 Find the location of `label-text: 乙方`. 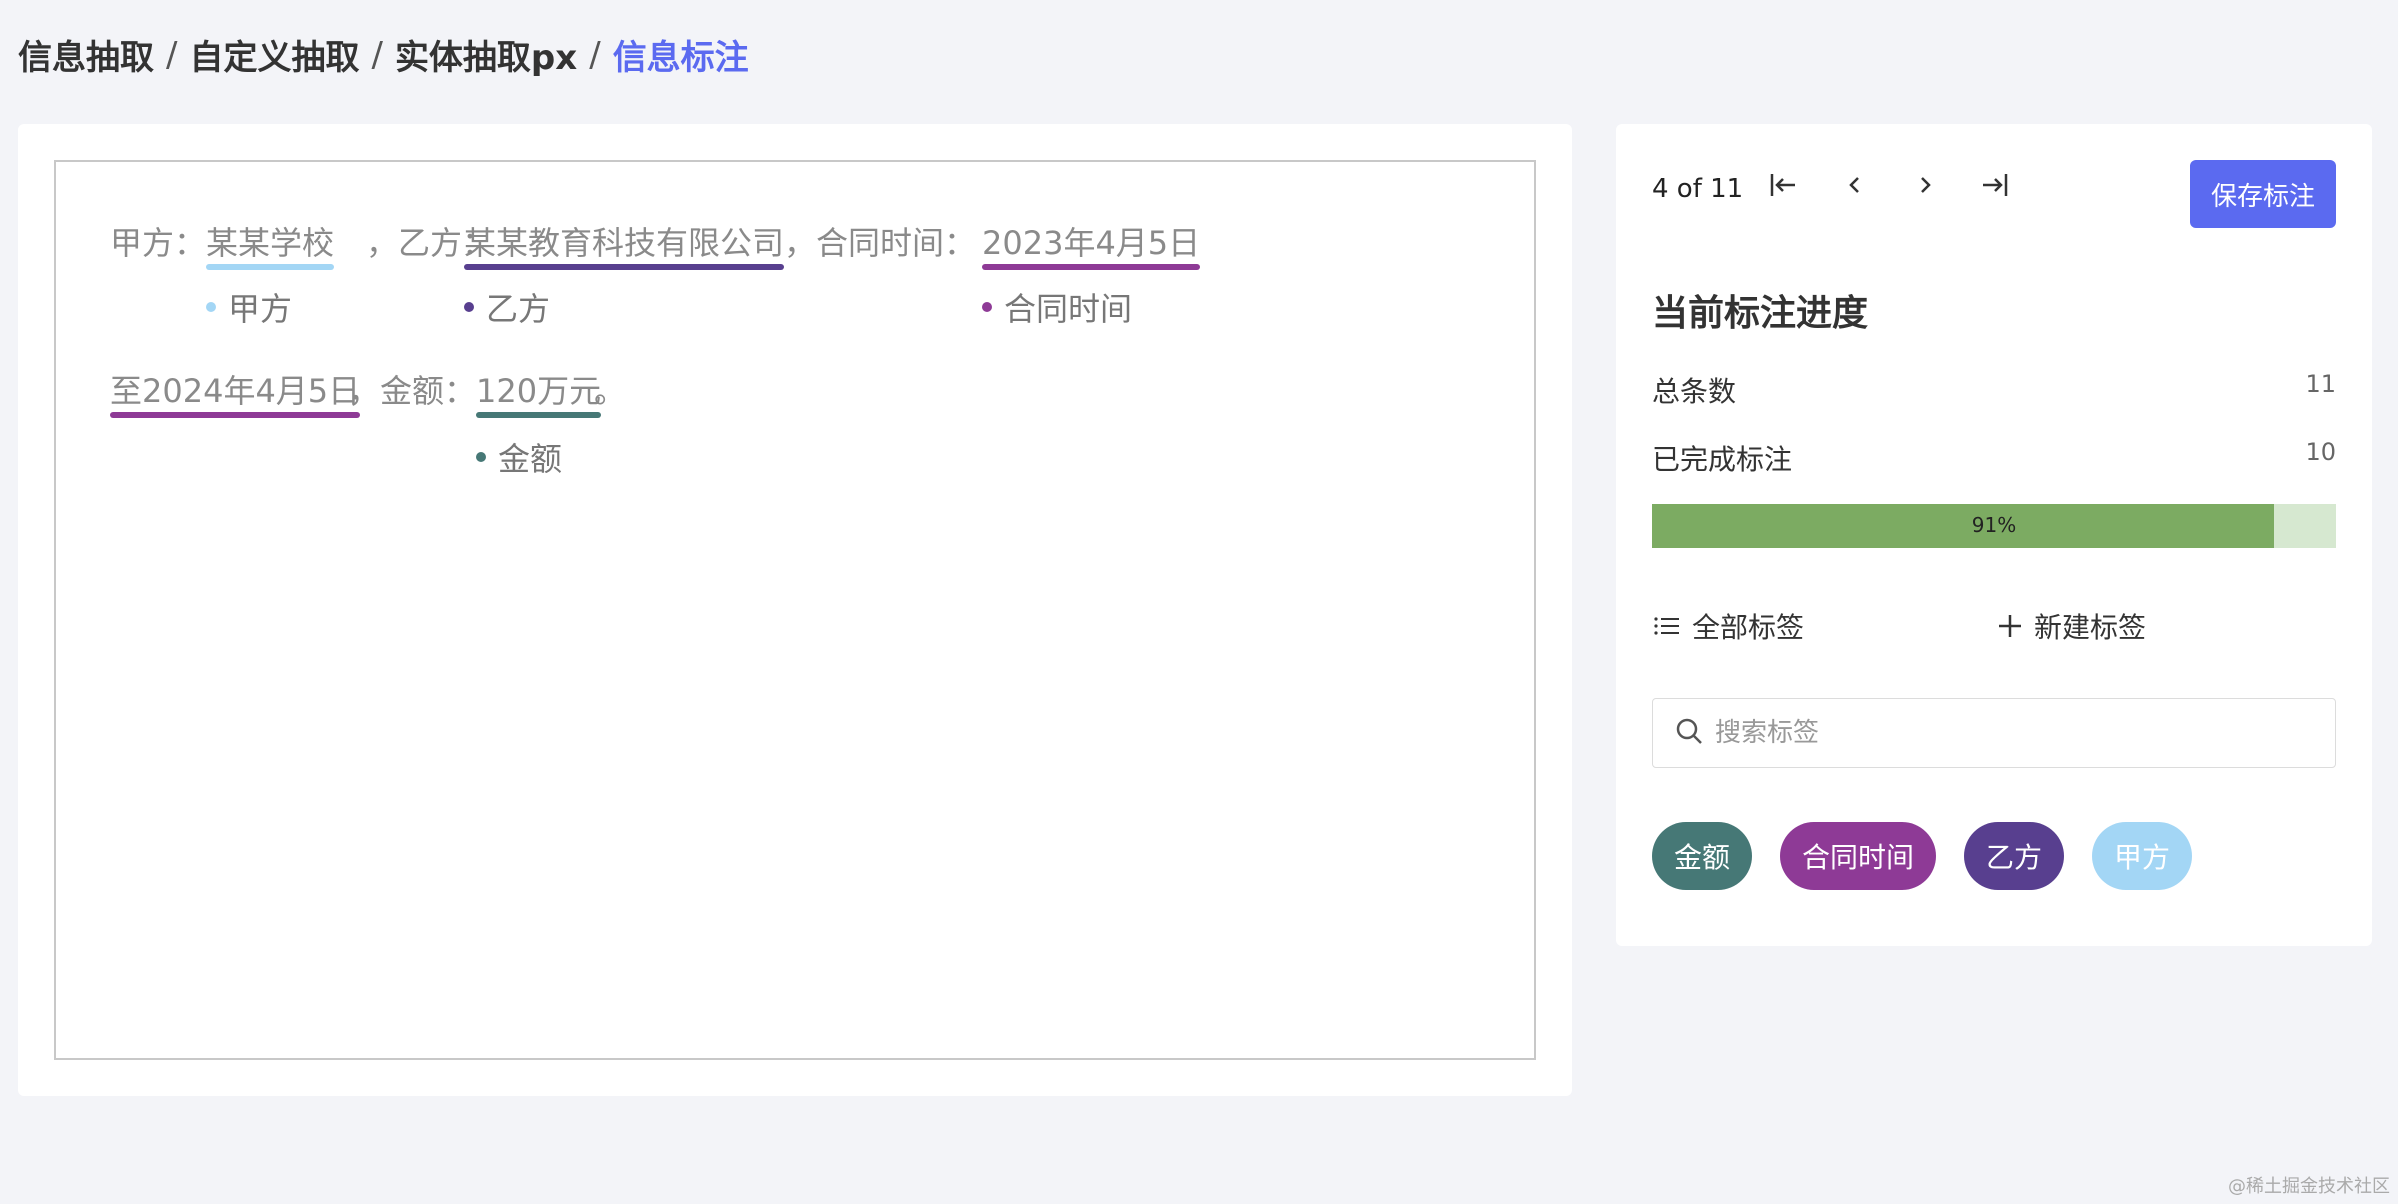

label-text: 乙方 is located at coordinates (518, 309).